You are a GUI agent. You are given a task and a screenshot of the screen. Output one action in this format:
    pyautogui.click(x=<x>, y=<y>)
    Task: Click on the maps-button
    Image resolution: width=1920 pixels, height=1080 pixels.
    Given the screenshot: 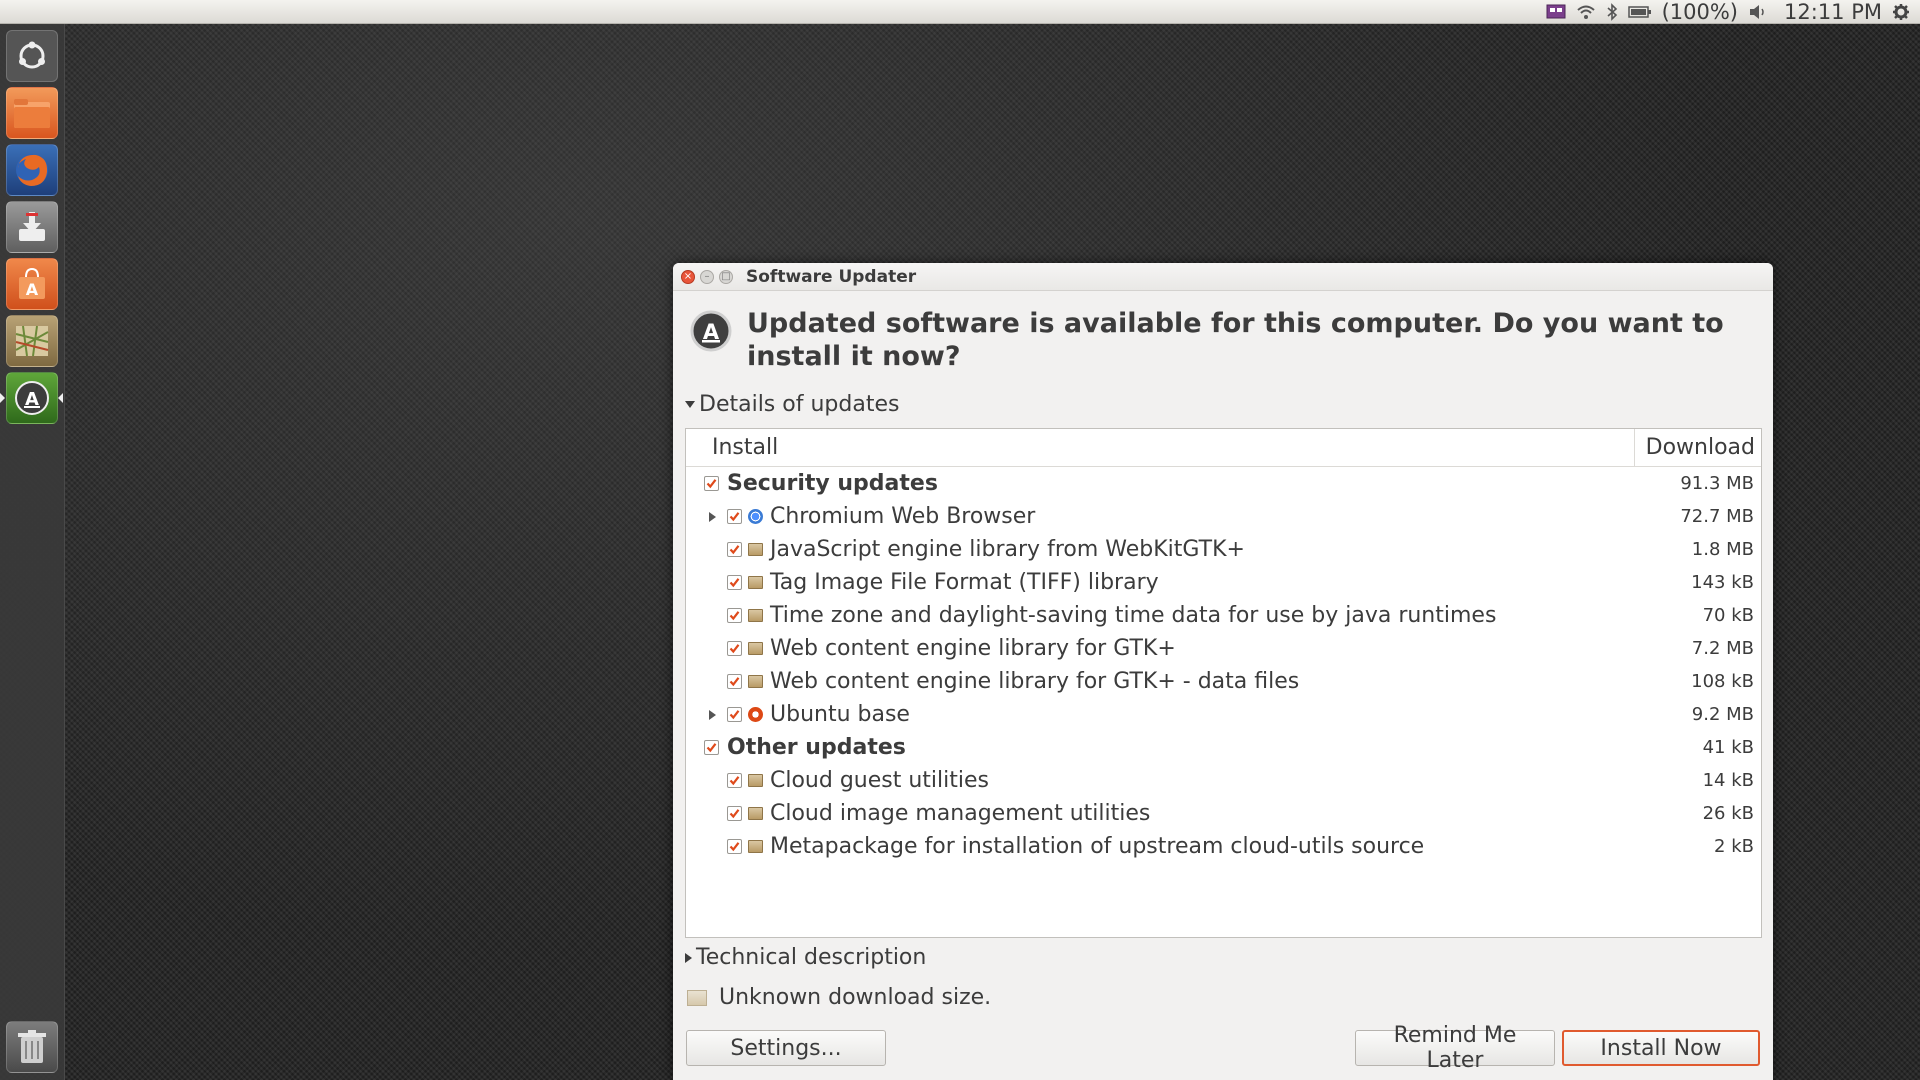 What is the action you would take?
    pyautogui.click(x=32, y=341)
    